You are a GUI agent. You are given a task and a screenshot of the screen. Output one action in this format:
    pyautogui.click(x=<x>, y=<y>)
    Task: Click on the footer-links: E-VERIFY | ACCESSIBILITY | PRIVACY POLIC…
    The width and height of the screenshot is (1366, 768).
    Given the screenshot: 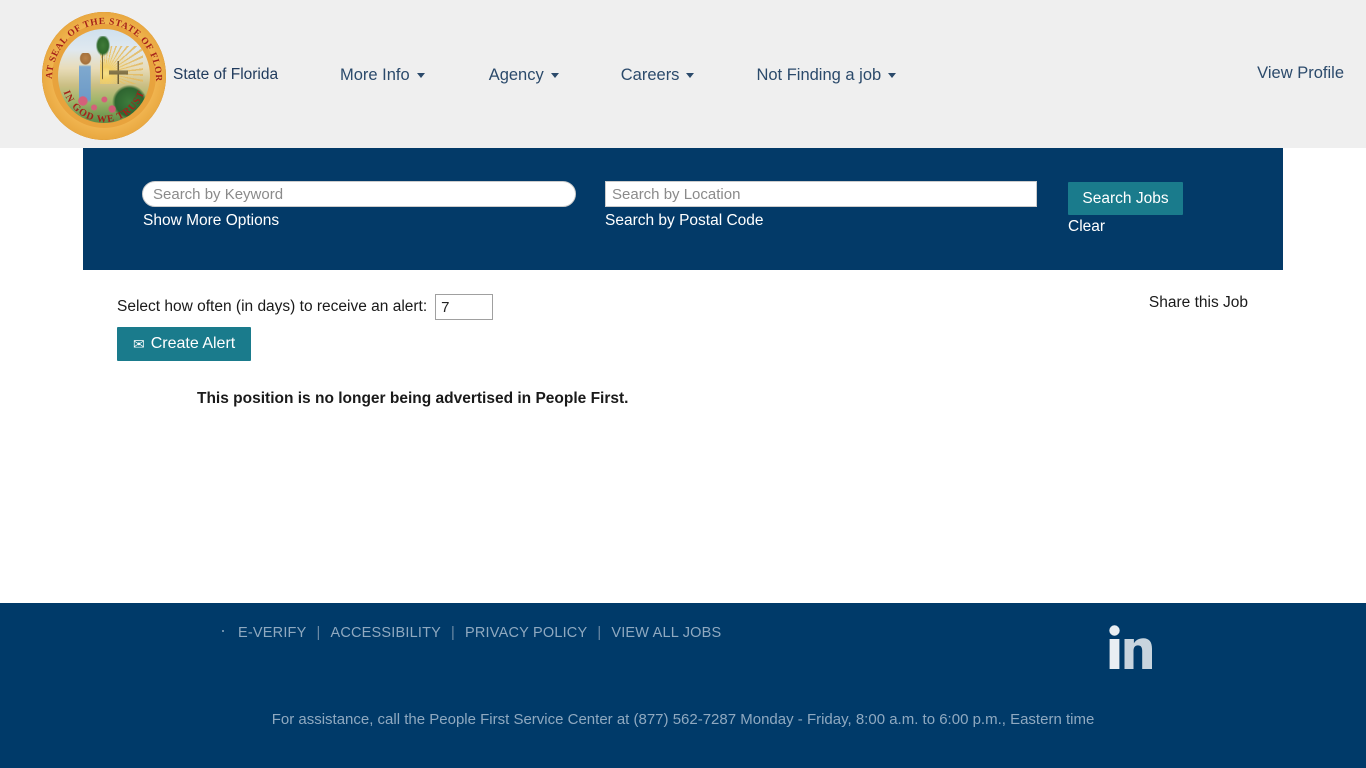 What is the action you would take?
    pyautogui.click(x=471, y=633)
    